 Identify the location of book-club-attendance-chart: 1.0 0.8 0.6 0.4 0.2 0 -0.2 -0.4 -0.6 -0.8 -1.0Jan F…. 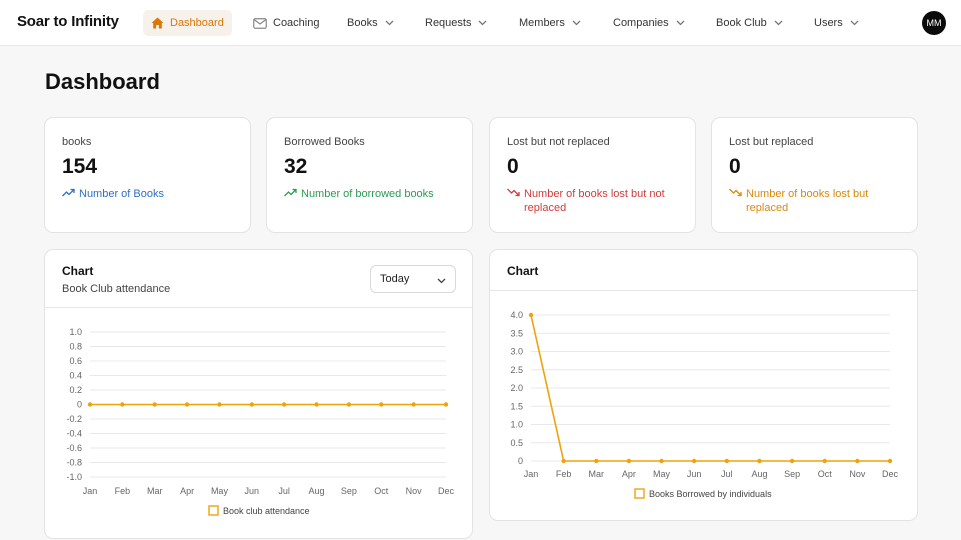
(260, 421).